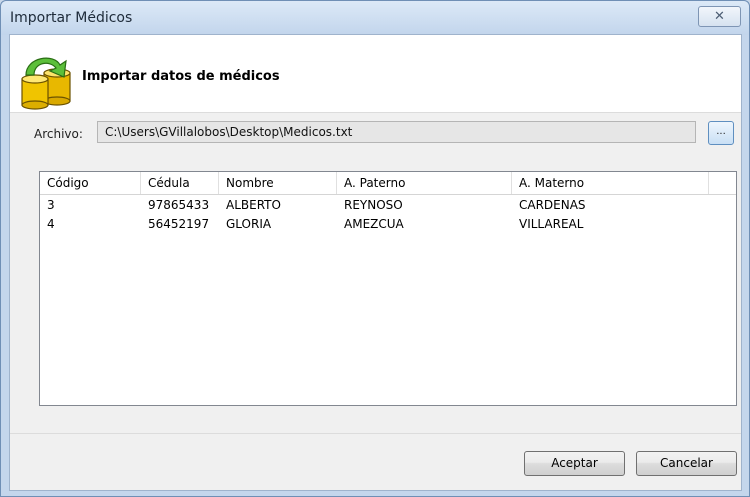  Describe the element at coordinates (179, 205) in the screenshot. I see `cell-cedula: 97865433` at that location.